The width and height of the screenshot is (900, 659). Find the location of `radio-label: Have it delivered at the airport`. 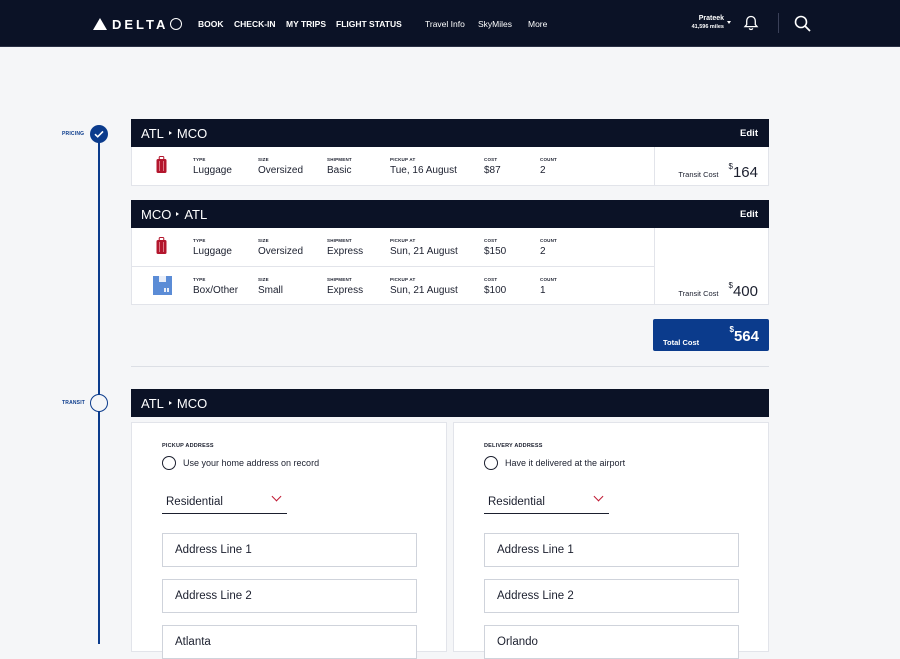

radio-label: Have it delivered at the airport is located at coordinates (565, 463).